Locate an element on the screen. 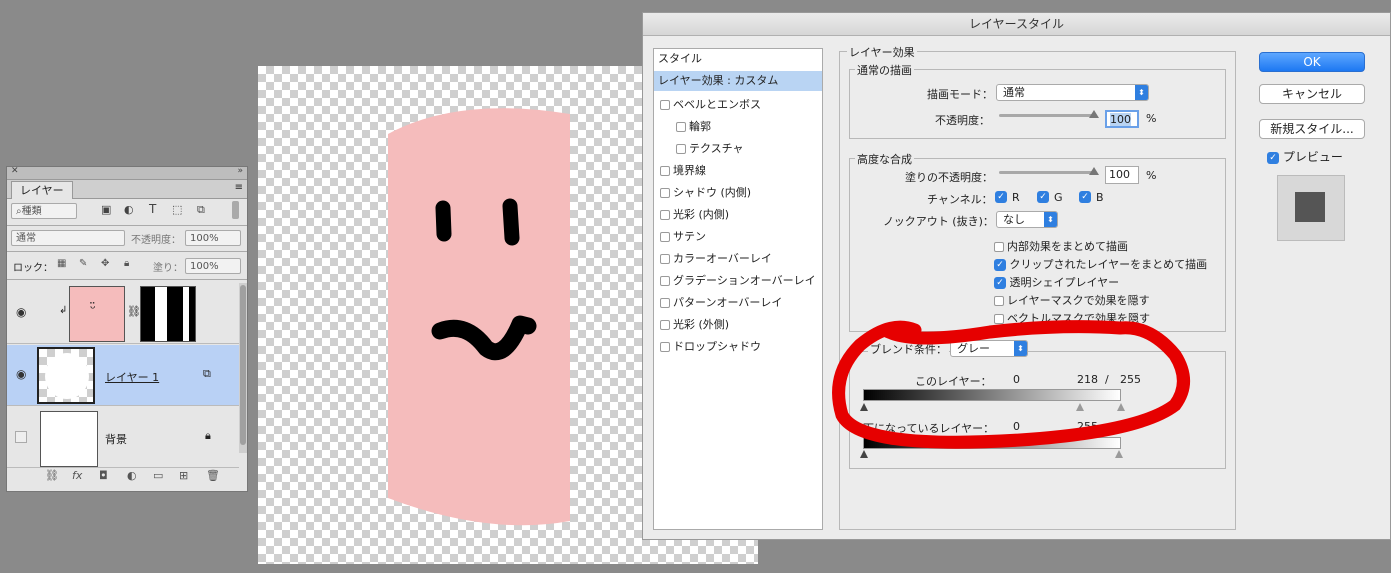 The image size is (1391, 573). filter-adjust-icon: ◐ is located at coordinates (129, 209).